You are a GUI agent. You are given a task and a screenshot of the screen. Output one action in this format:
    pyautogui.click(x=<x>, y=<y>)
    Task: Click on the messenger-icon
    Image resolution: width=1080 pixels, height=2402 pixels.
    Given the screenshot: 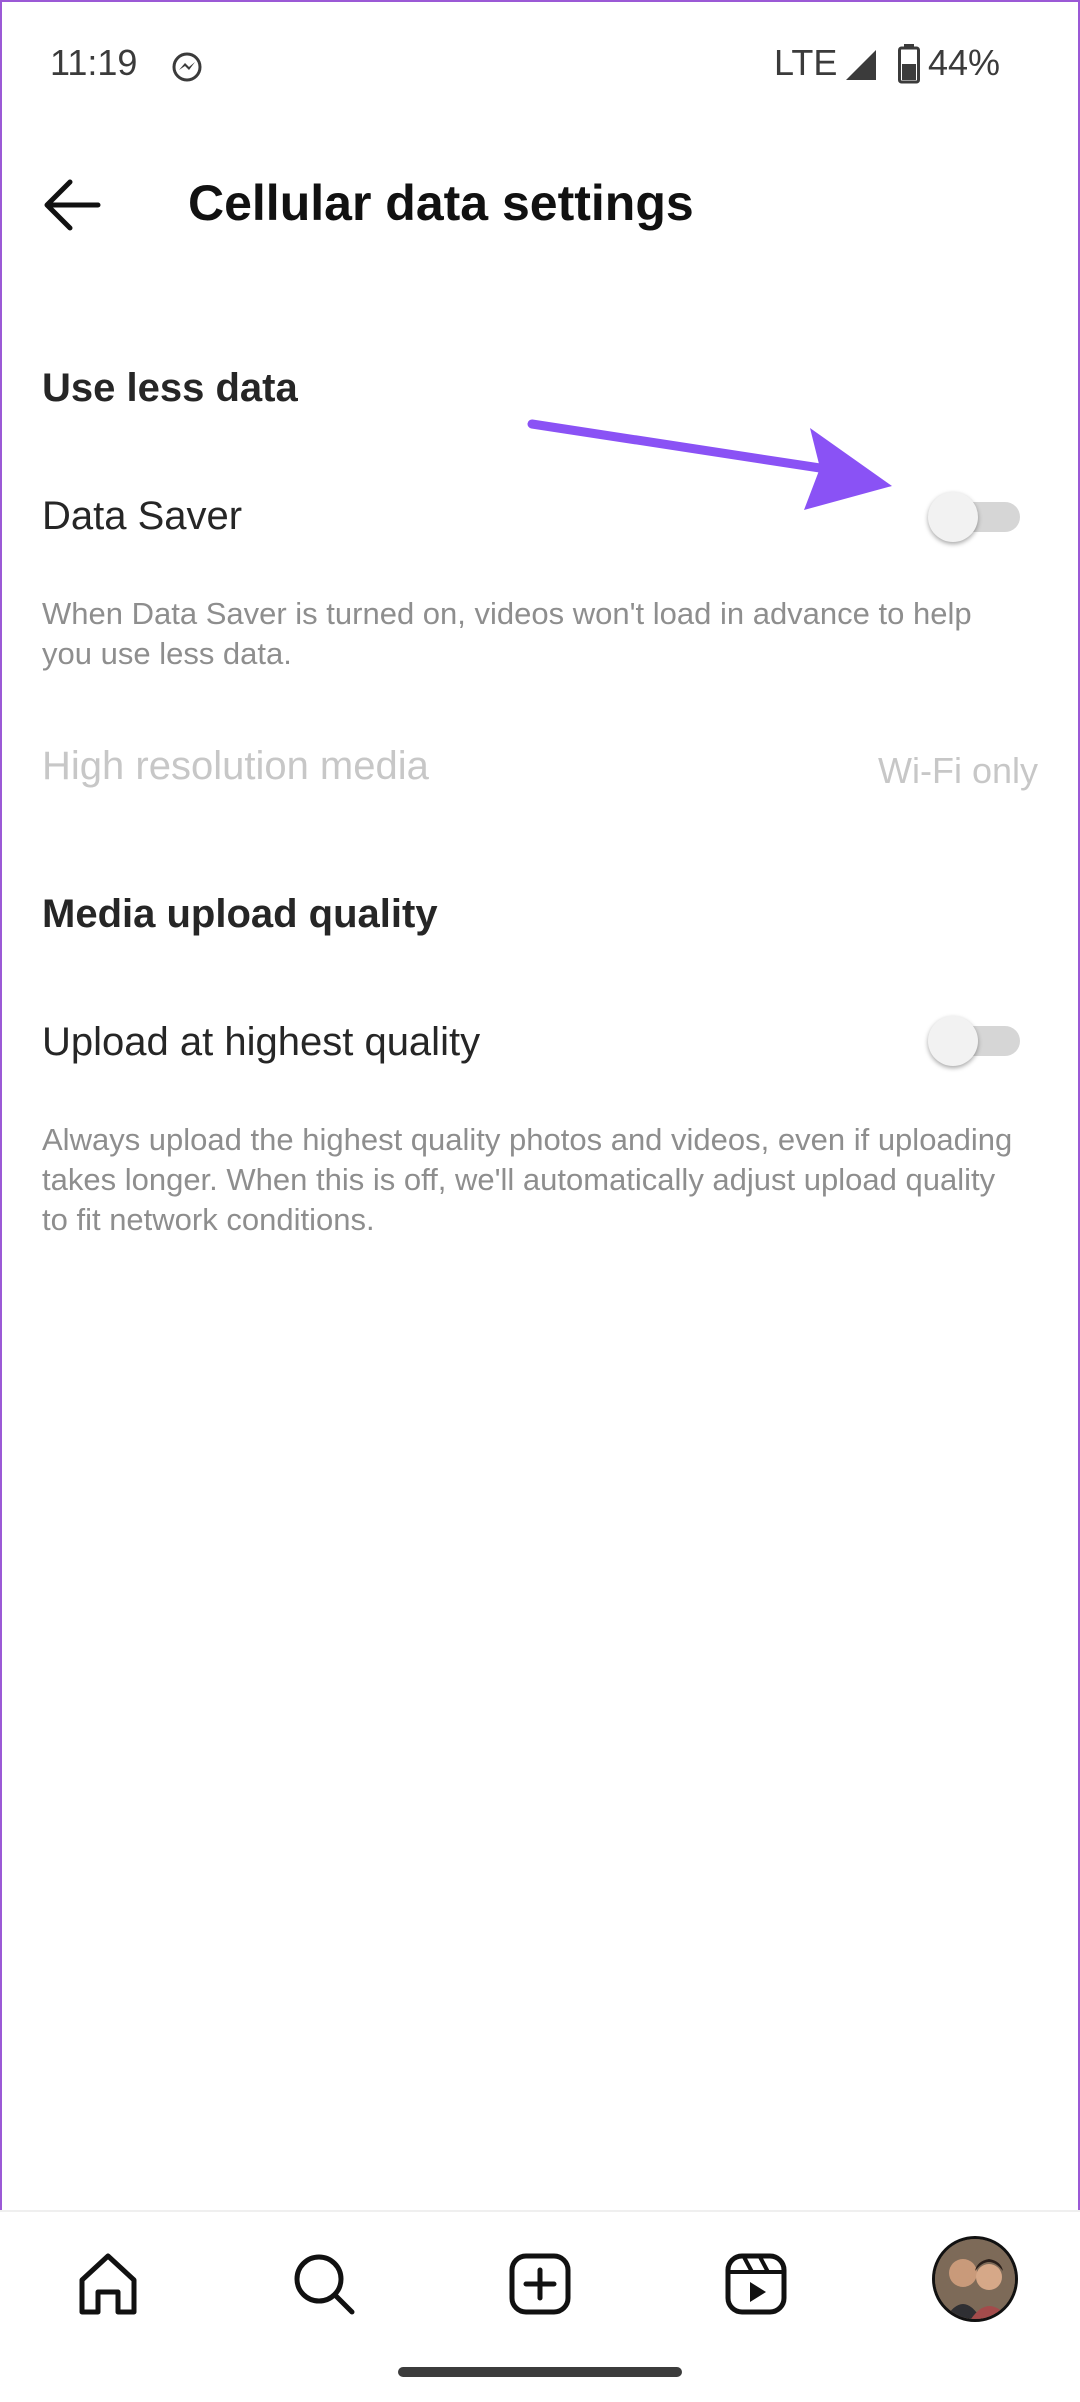 What is the action you would take?
    pyautogui.click(x=187, y=67)
    